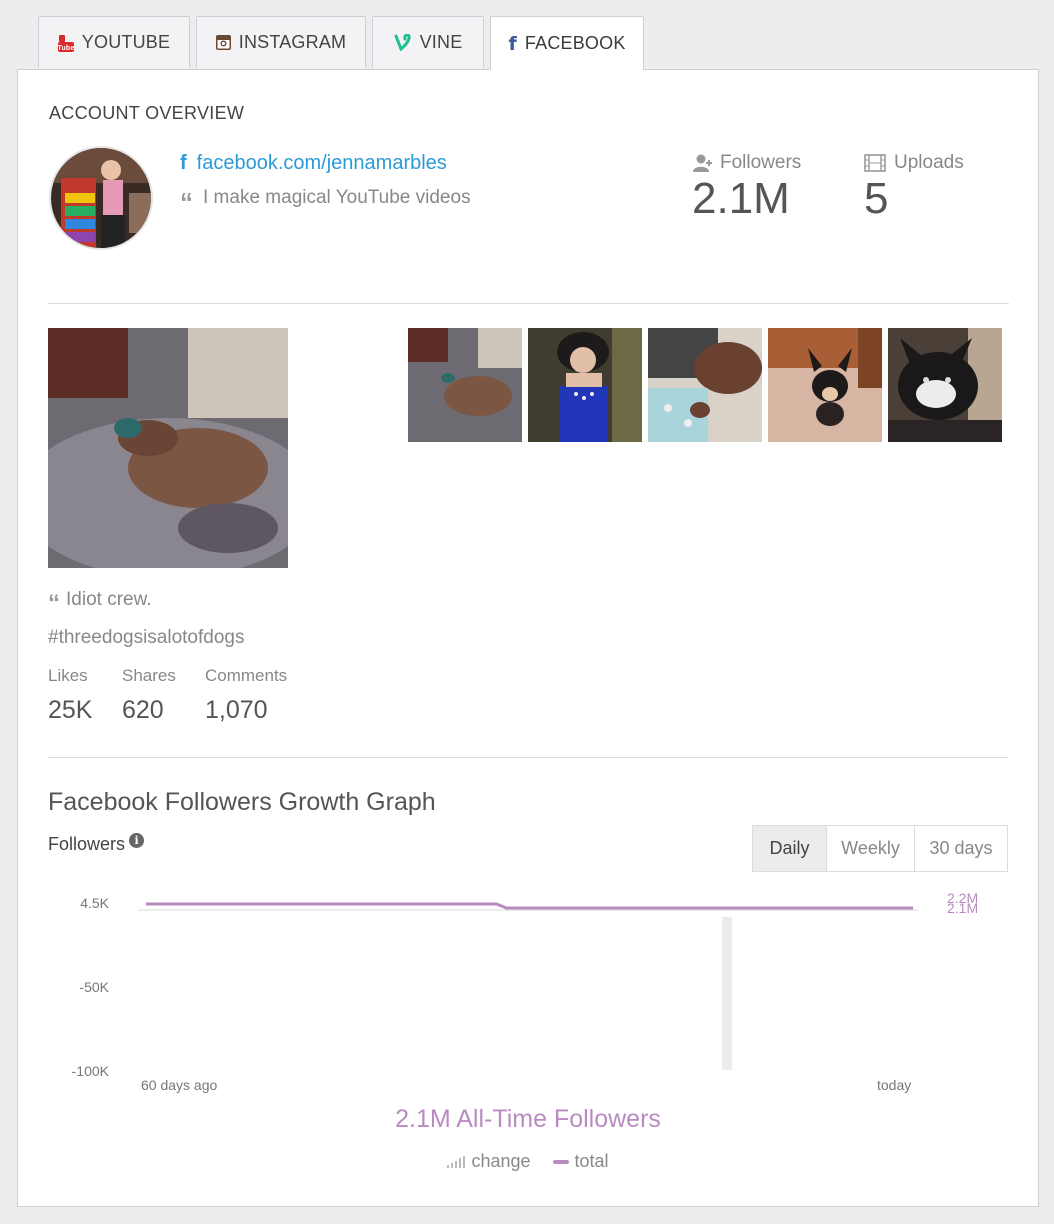 Image resolution: width=1054 pixels, height=1224 pixels. What do you see at coordinates (96, 844) in the screenshot?
I see `graph-metric-label: Followers i` at bounding box center [96, 844].